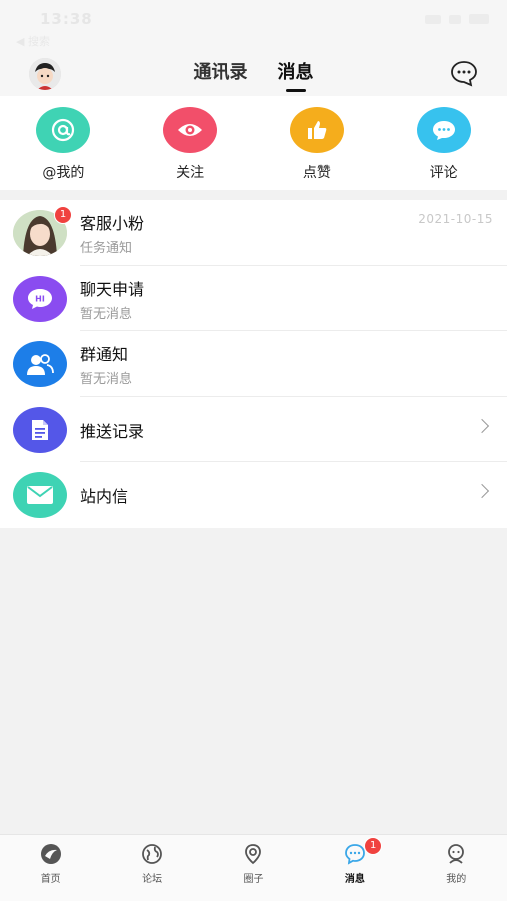 The image size is (507, 901). I want to click on tab-messages: 消息, so click(296, 75).